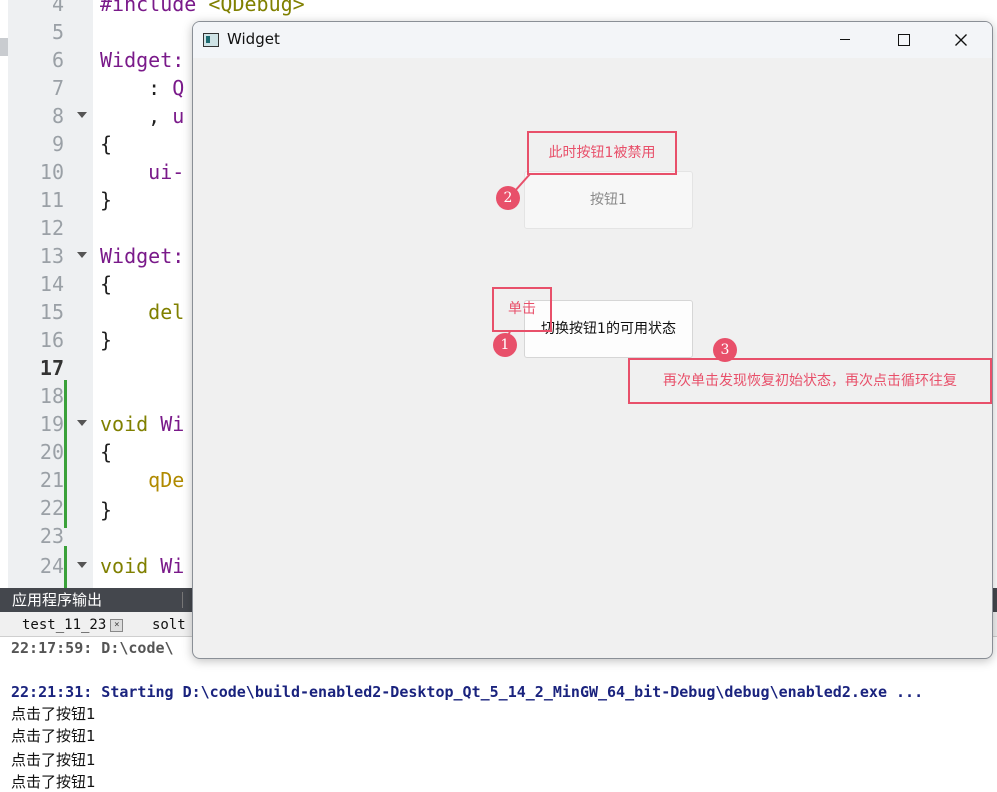 This screenshot has height=792, width=997. Describe the element at coordinates (810, 381) in the screenshot. I see `annotation-box-3: 再次单击发现恢复初始状态，再次点击循环往复` at that location.